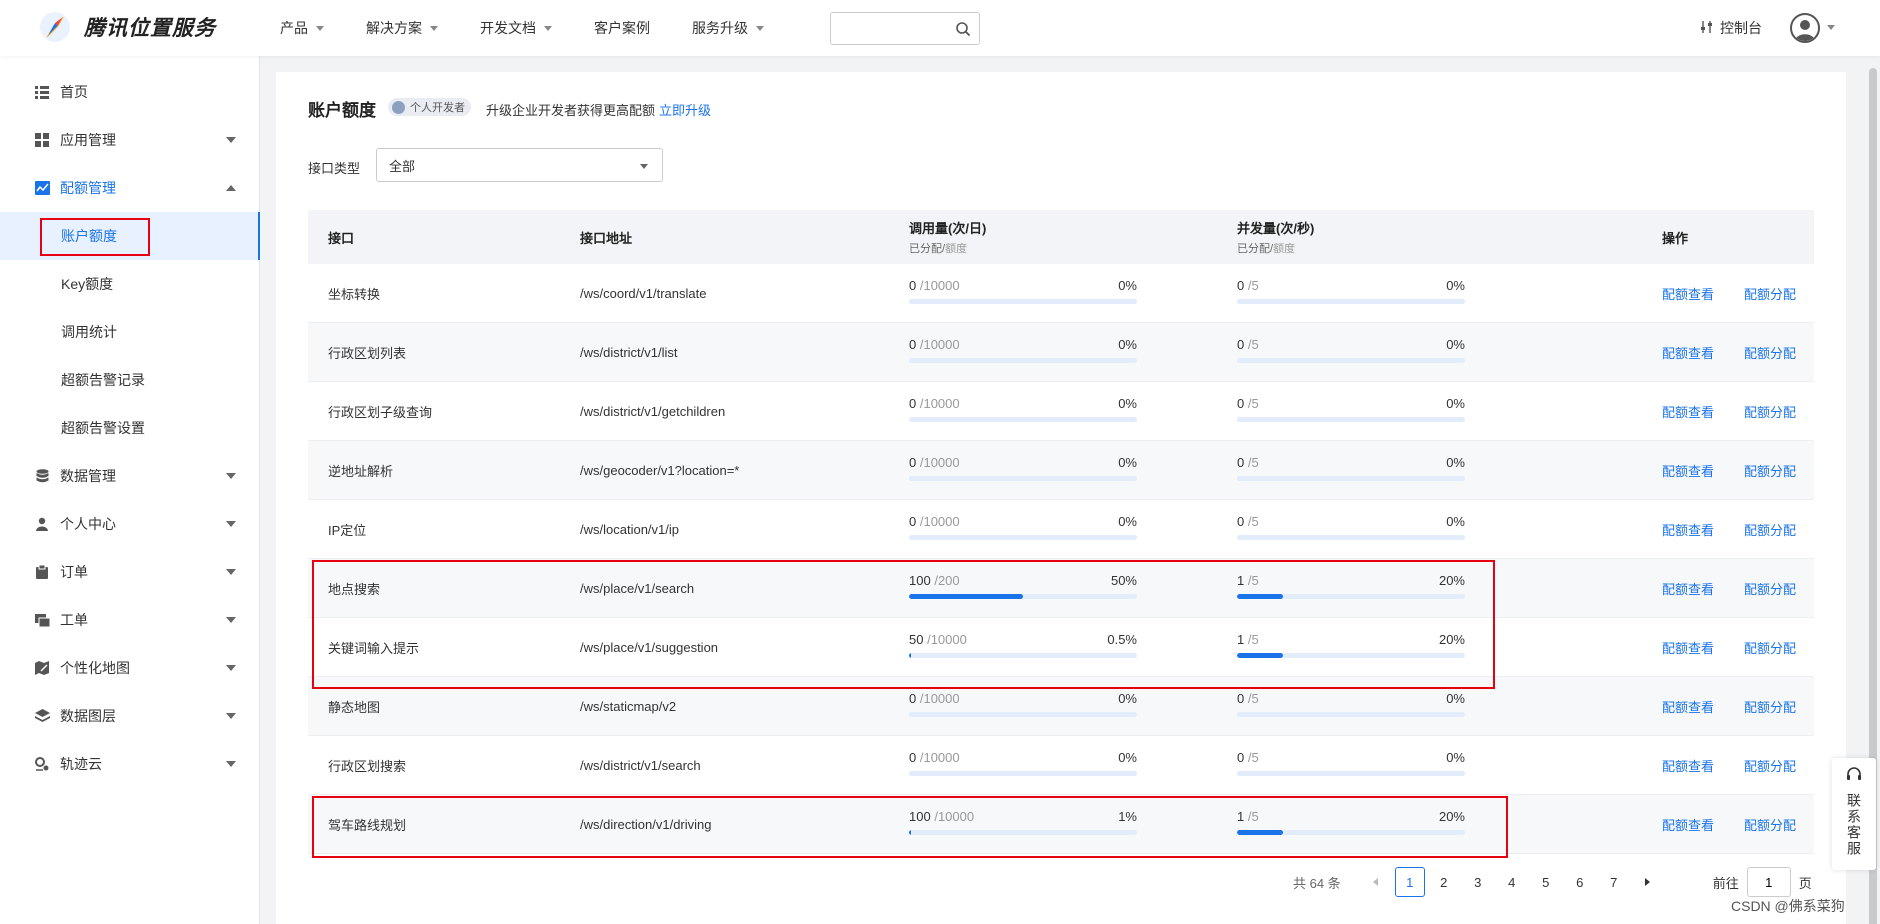  What do you see at coordinates (302, 28) in the screenshot?
I see `nav-products: 产品` at bounding box center [302, 28].